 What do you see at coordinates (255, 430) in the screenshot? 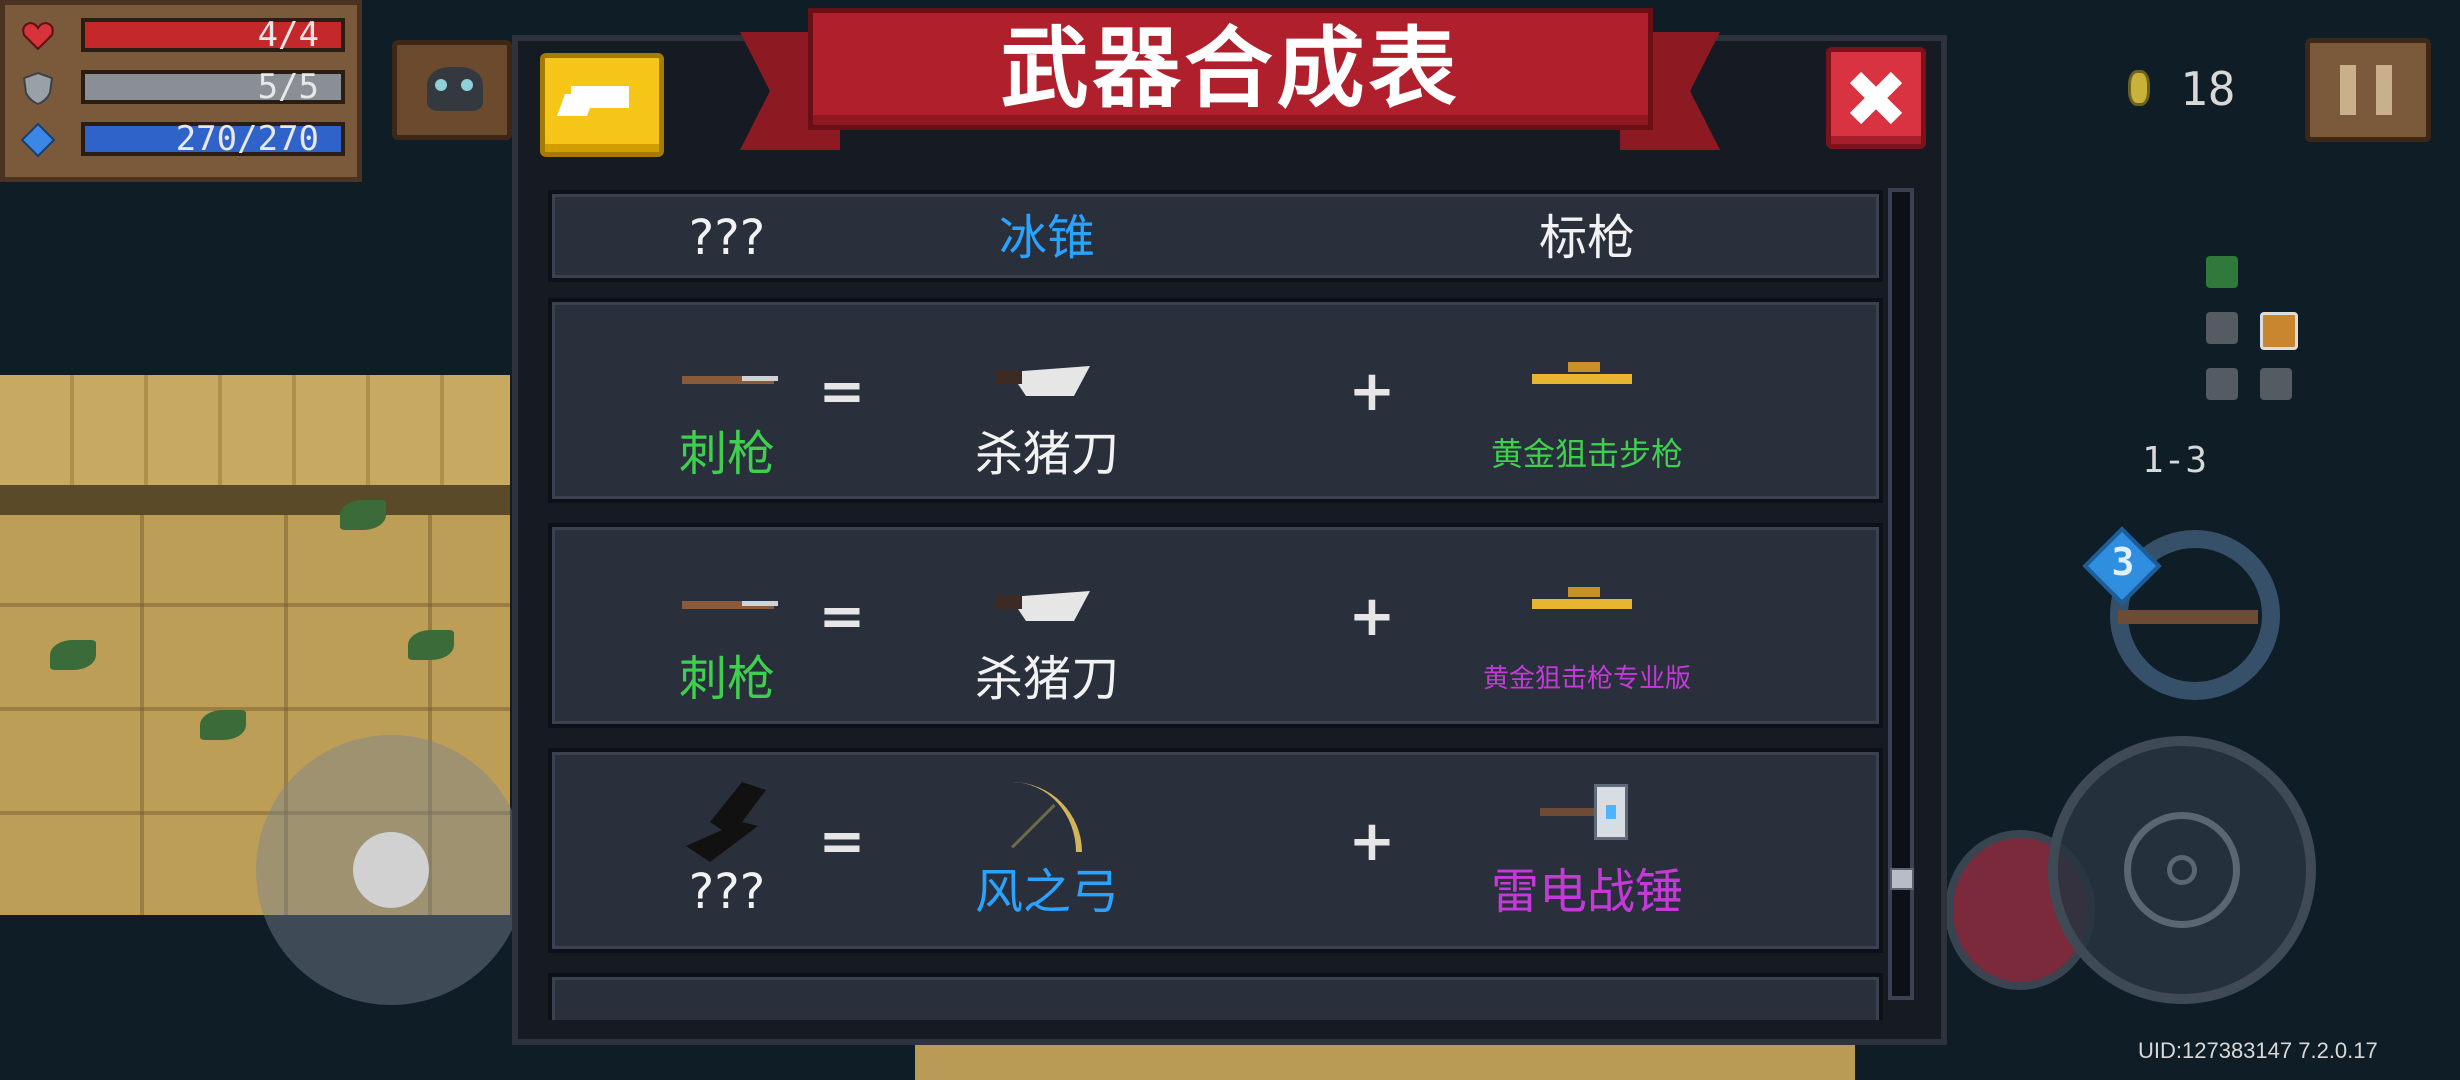
I see `dungeon-wall` at bounding box center [255, 430].